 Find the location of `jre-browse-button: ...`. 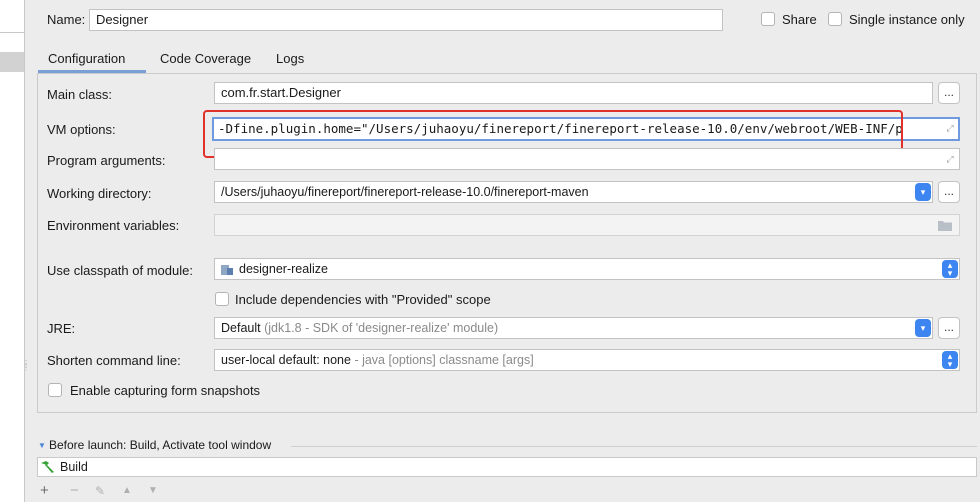

jre-browse-button: ... is located at coordinates (949, 328).